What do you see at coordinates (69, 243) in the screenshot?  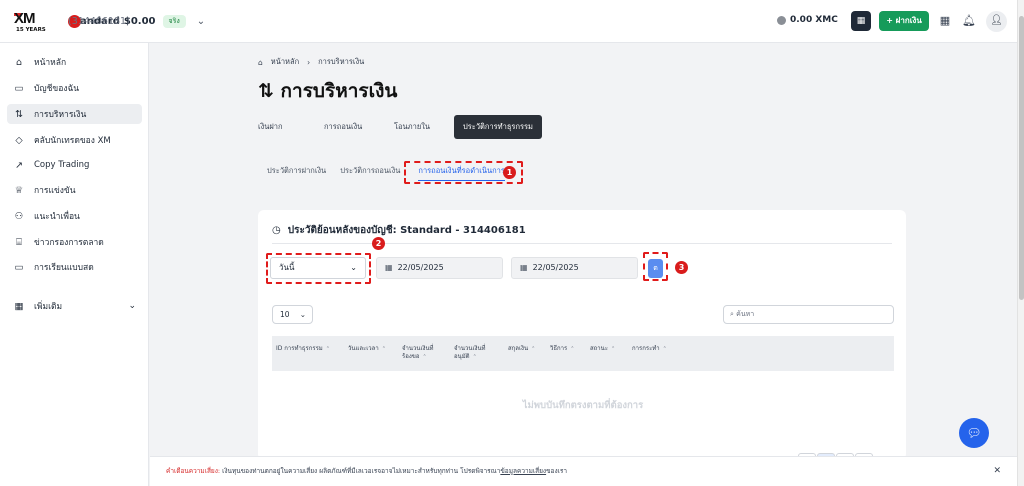 I see `sidebar-item-label: ข่าวกรองการตลาด` at bounding box center [69, 243].